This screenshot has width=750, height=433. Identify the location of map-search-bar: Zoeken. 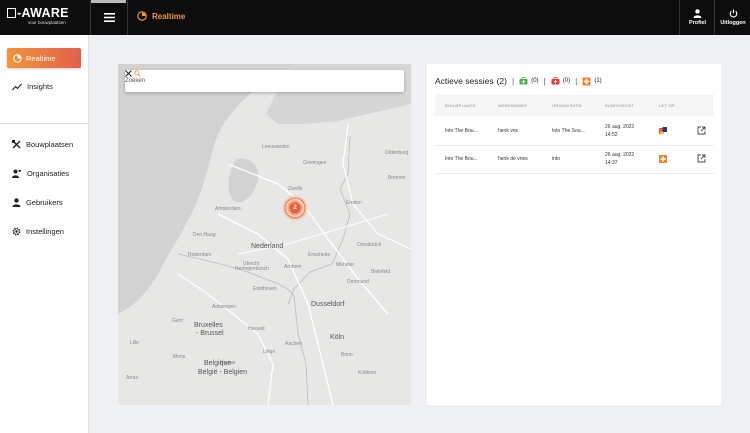
(264, 81).